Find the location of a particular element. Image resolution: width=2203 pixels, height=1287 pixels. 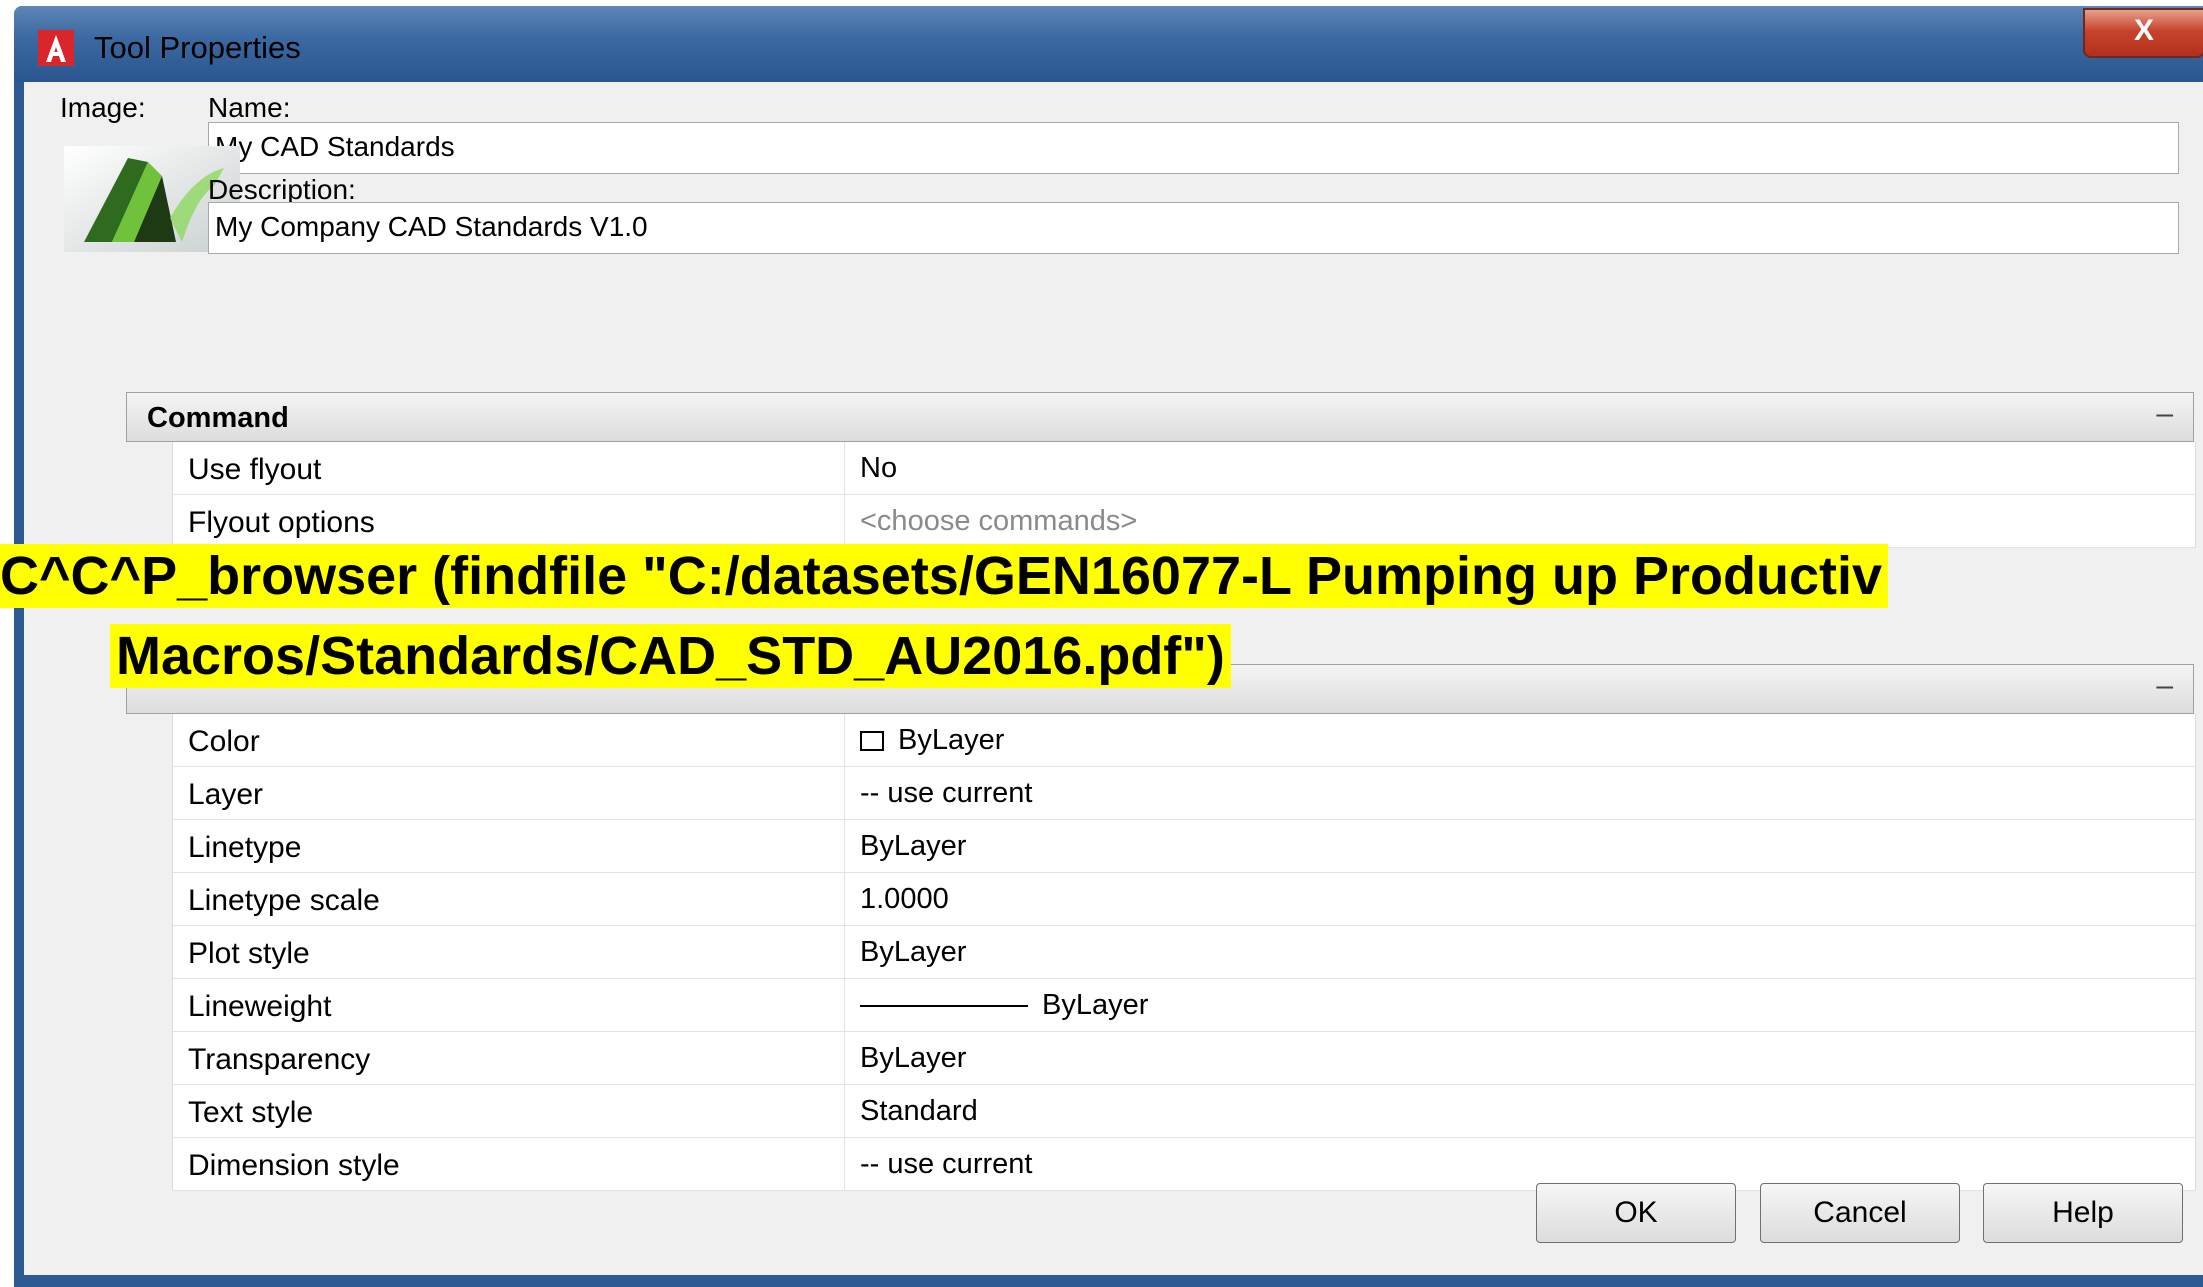

property-value: 1.0000 is located at coordinates (904, 899).